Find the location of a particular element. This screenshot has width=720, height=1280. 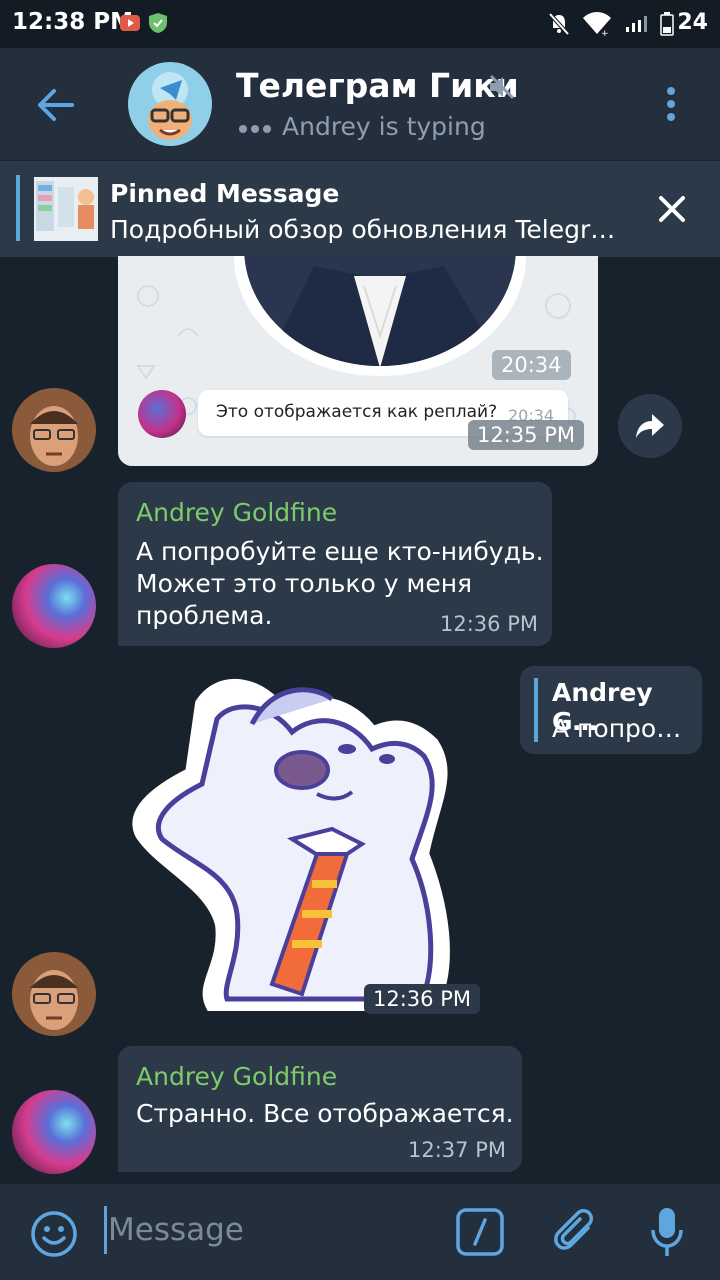

group-avatar is located at coordinates (170, 104).